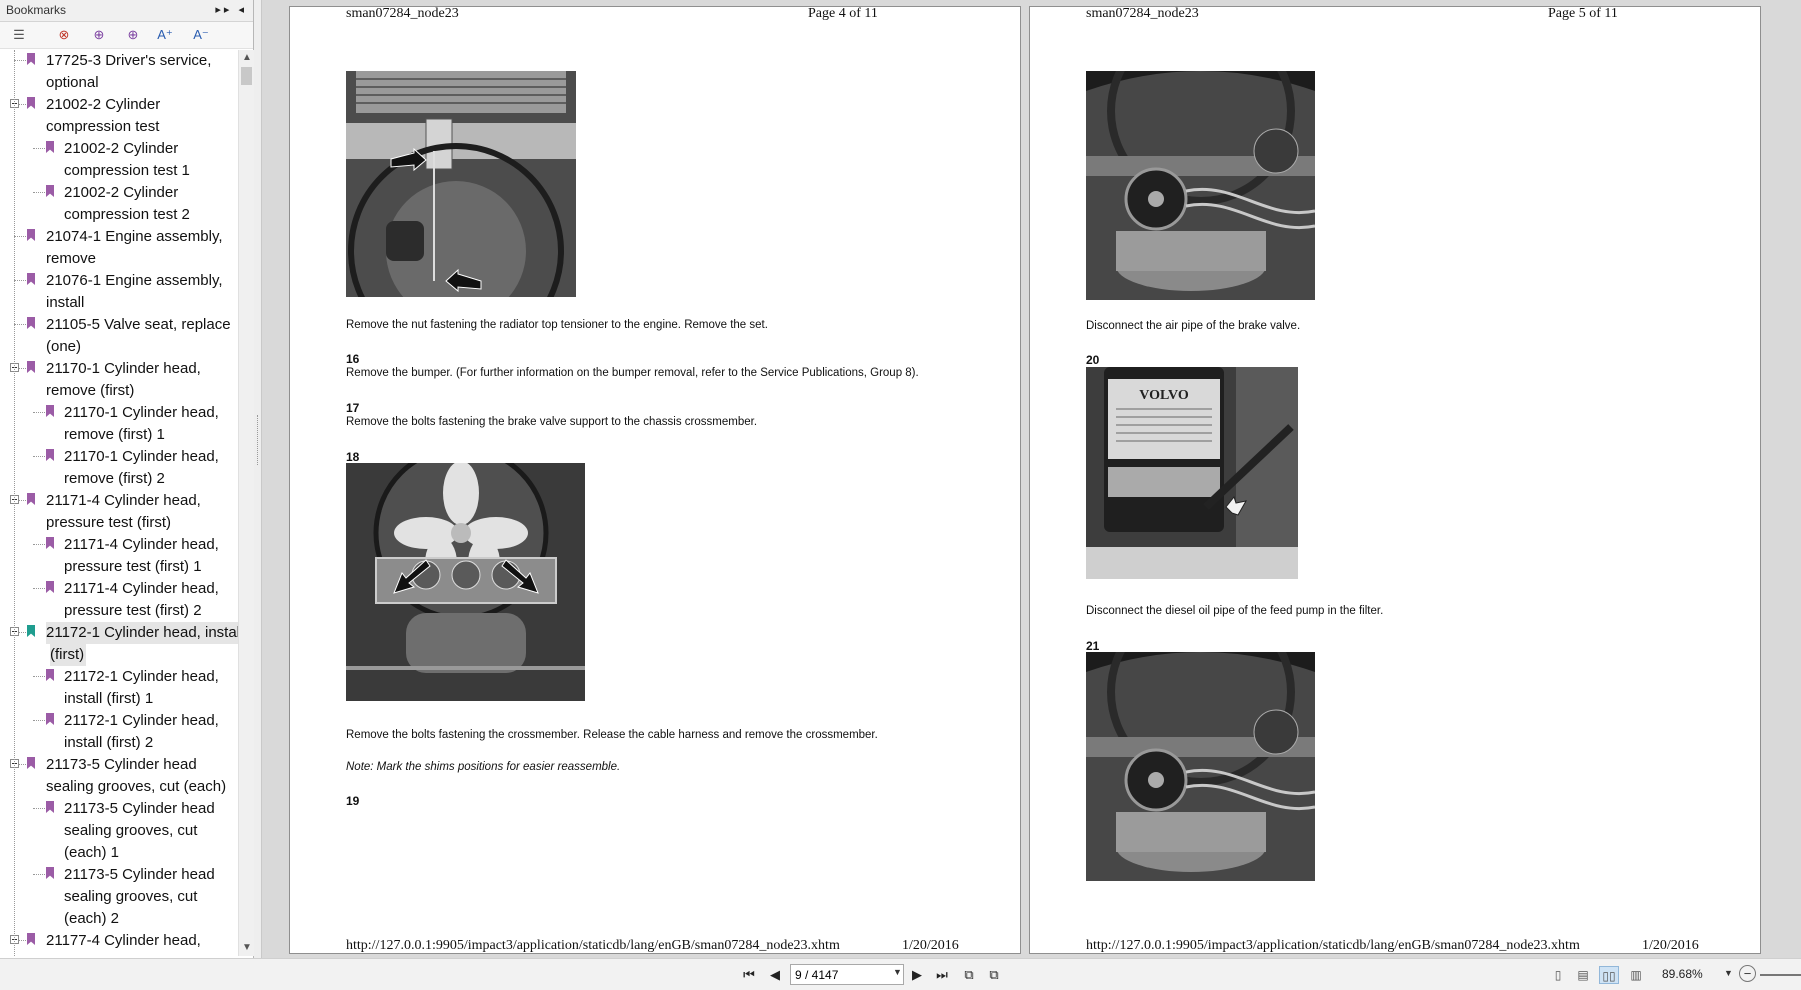 Image resolution: width=1801 pixels, height=990 pixels. Describe the element at coordinates (969, 975) in the screenshot. I see `go-back-view-icon: ⧉` at that location.